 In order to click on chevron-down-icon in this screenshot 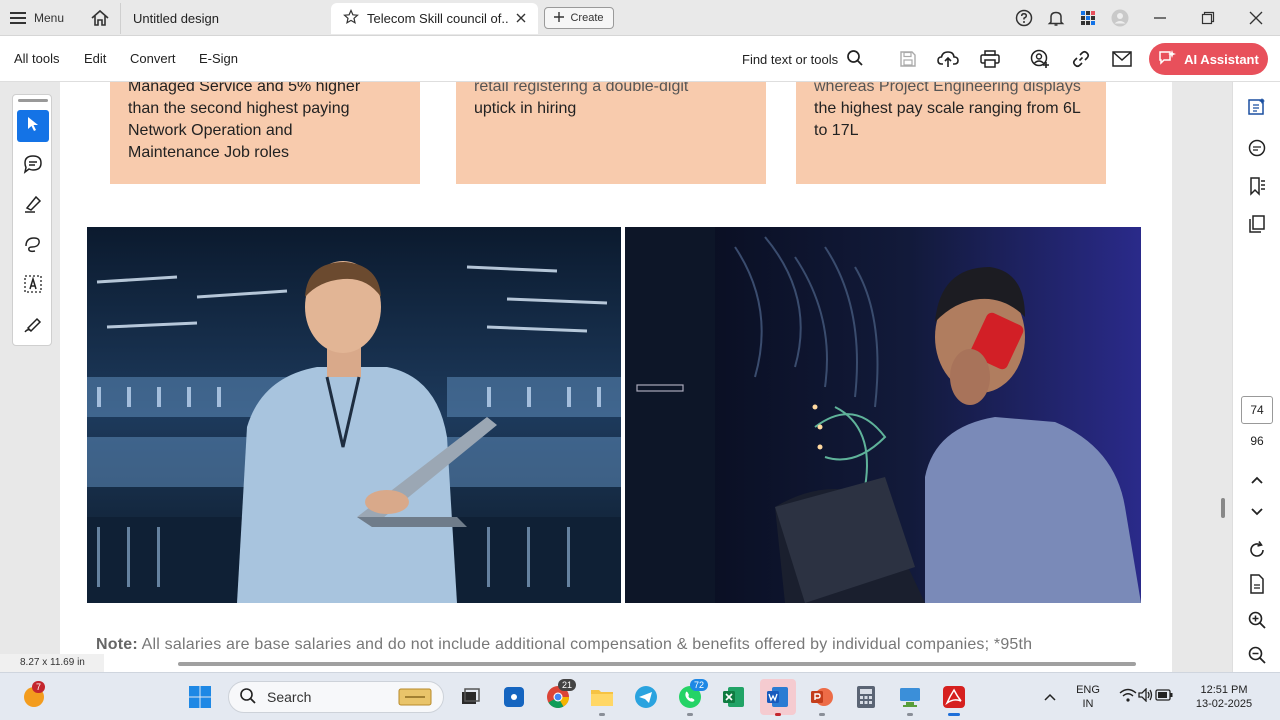, I will do `click(1257, 512)`.